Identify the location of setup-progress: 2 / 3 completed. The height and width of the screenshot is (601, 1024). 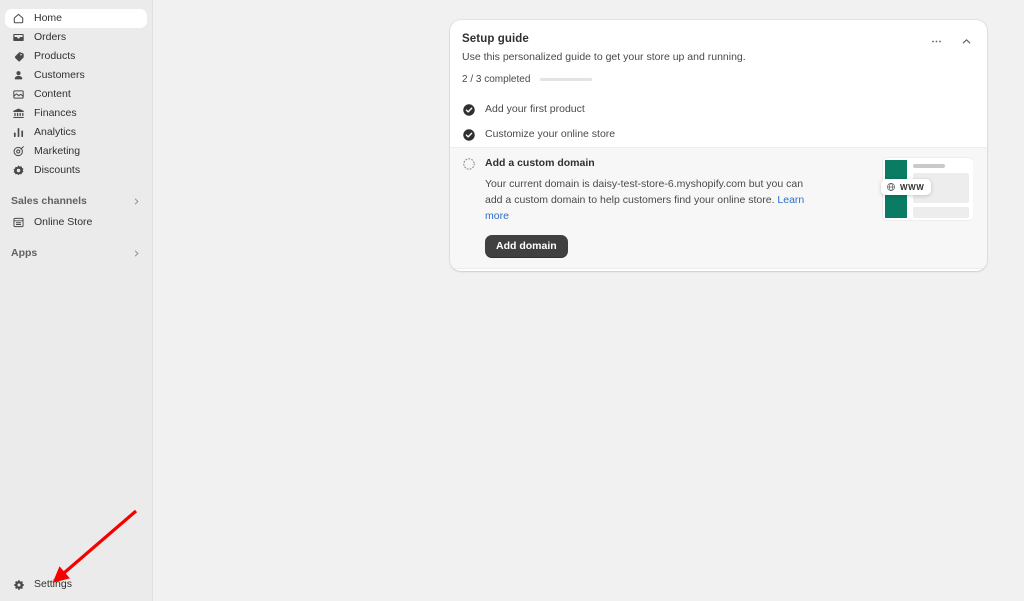
(718, 79).